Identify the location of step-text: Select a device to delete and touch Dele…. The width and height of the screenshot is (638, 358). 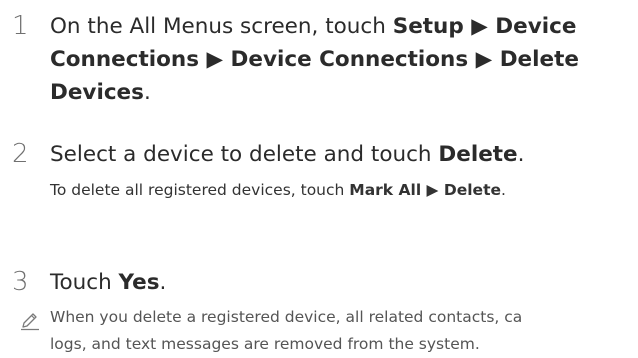
(287, 154).